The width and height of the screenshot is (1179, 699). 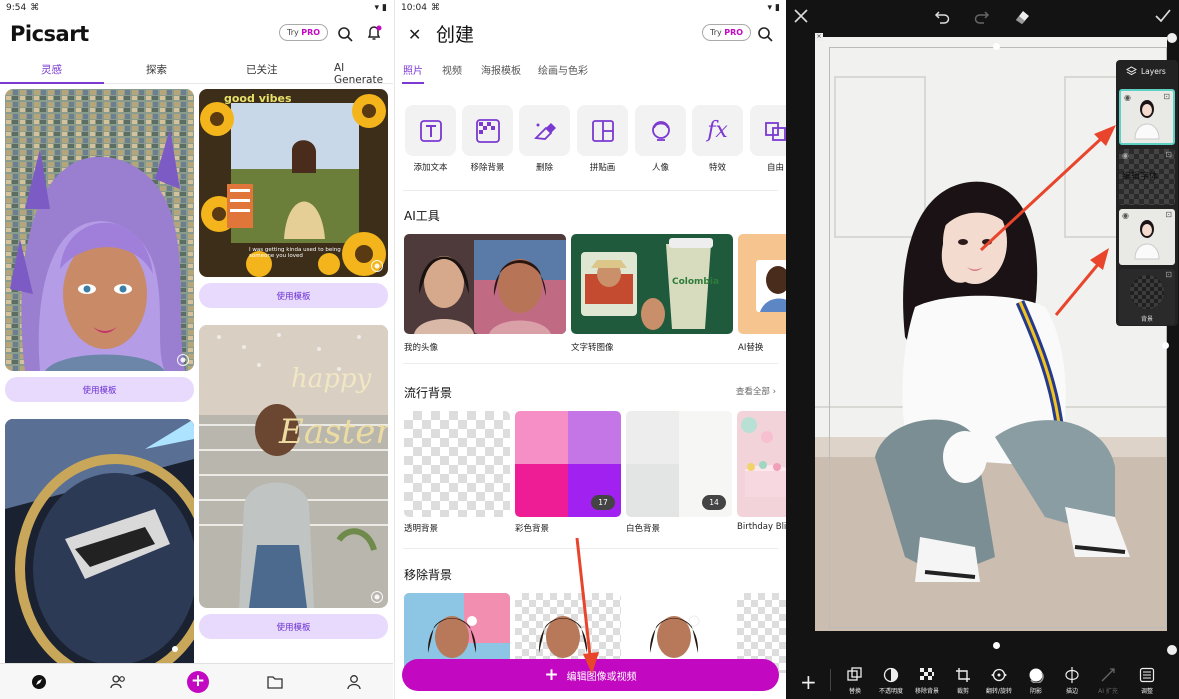 I want to click on bg-label: 彩色背景, so click(x=532, y=529).